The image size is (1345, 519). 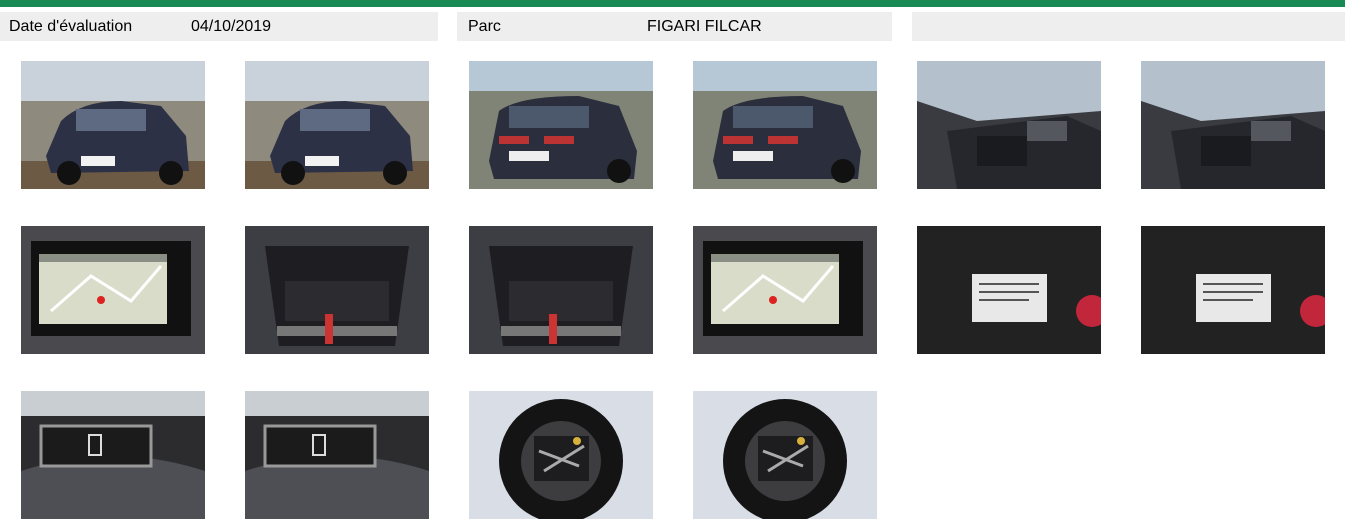 I want to click on navigation-screen-photo, so click(x=113, y=290).